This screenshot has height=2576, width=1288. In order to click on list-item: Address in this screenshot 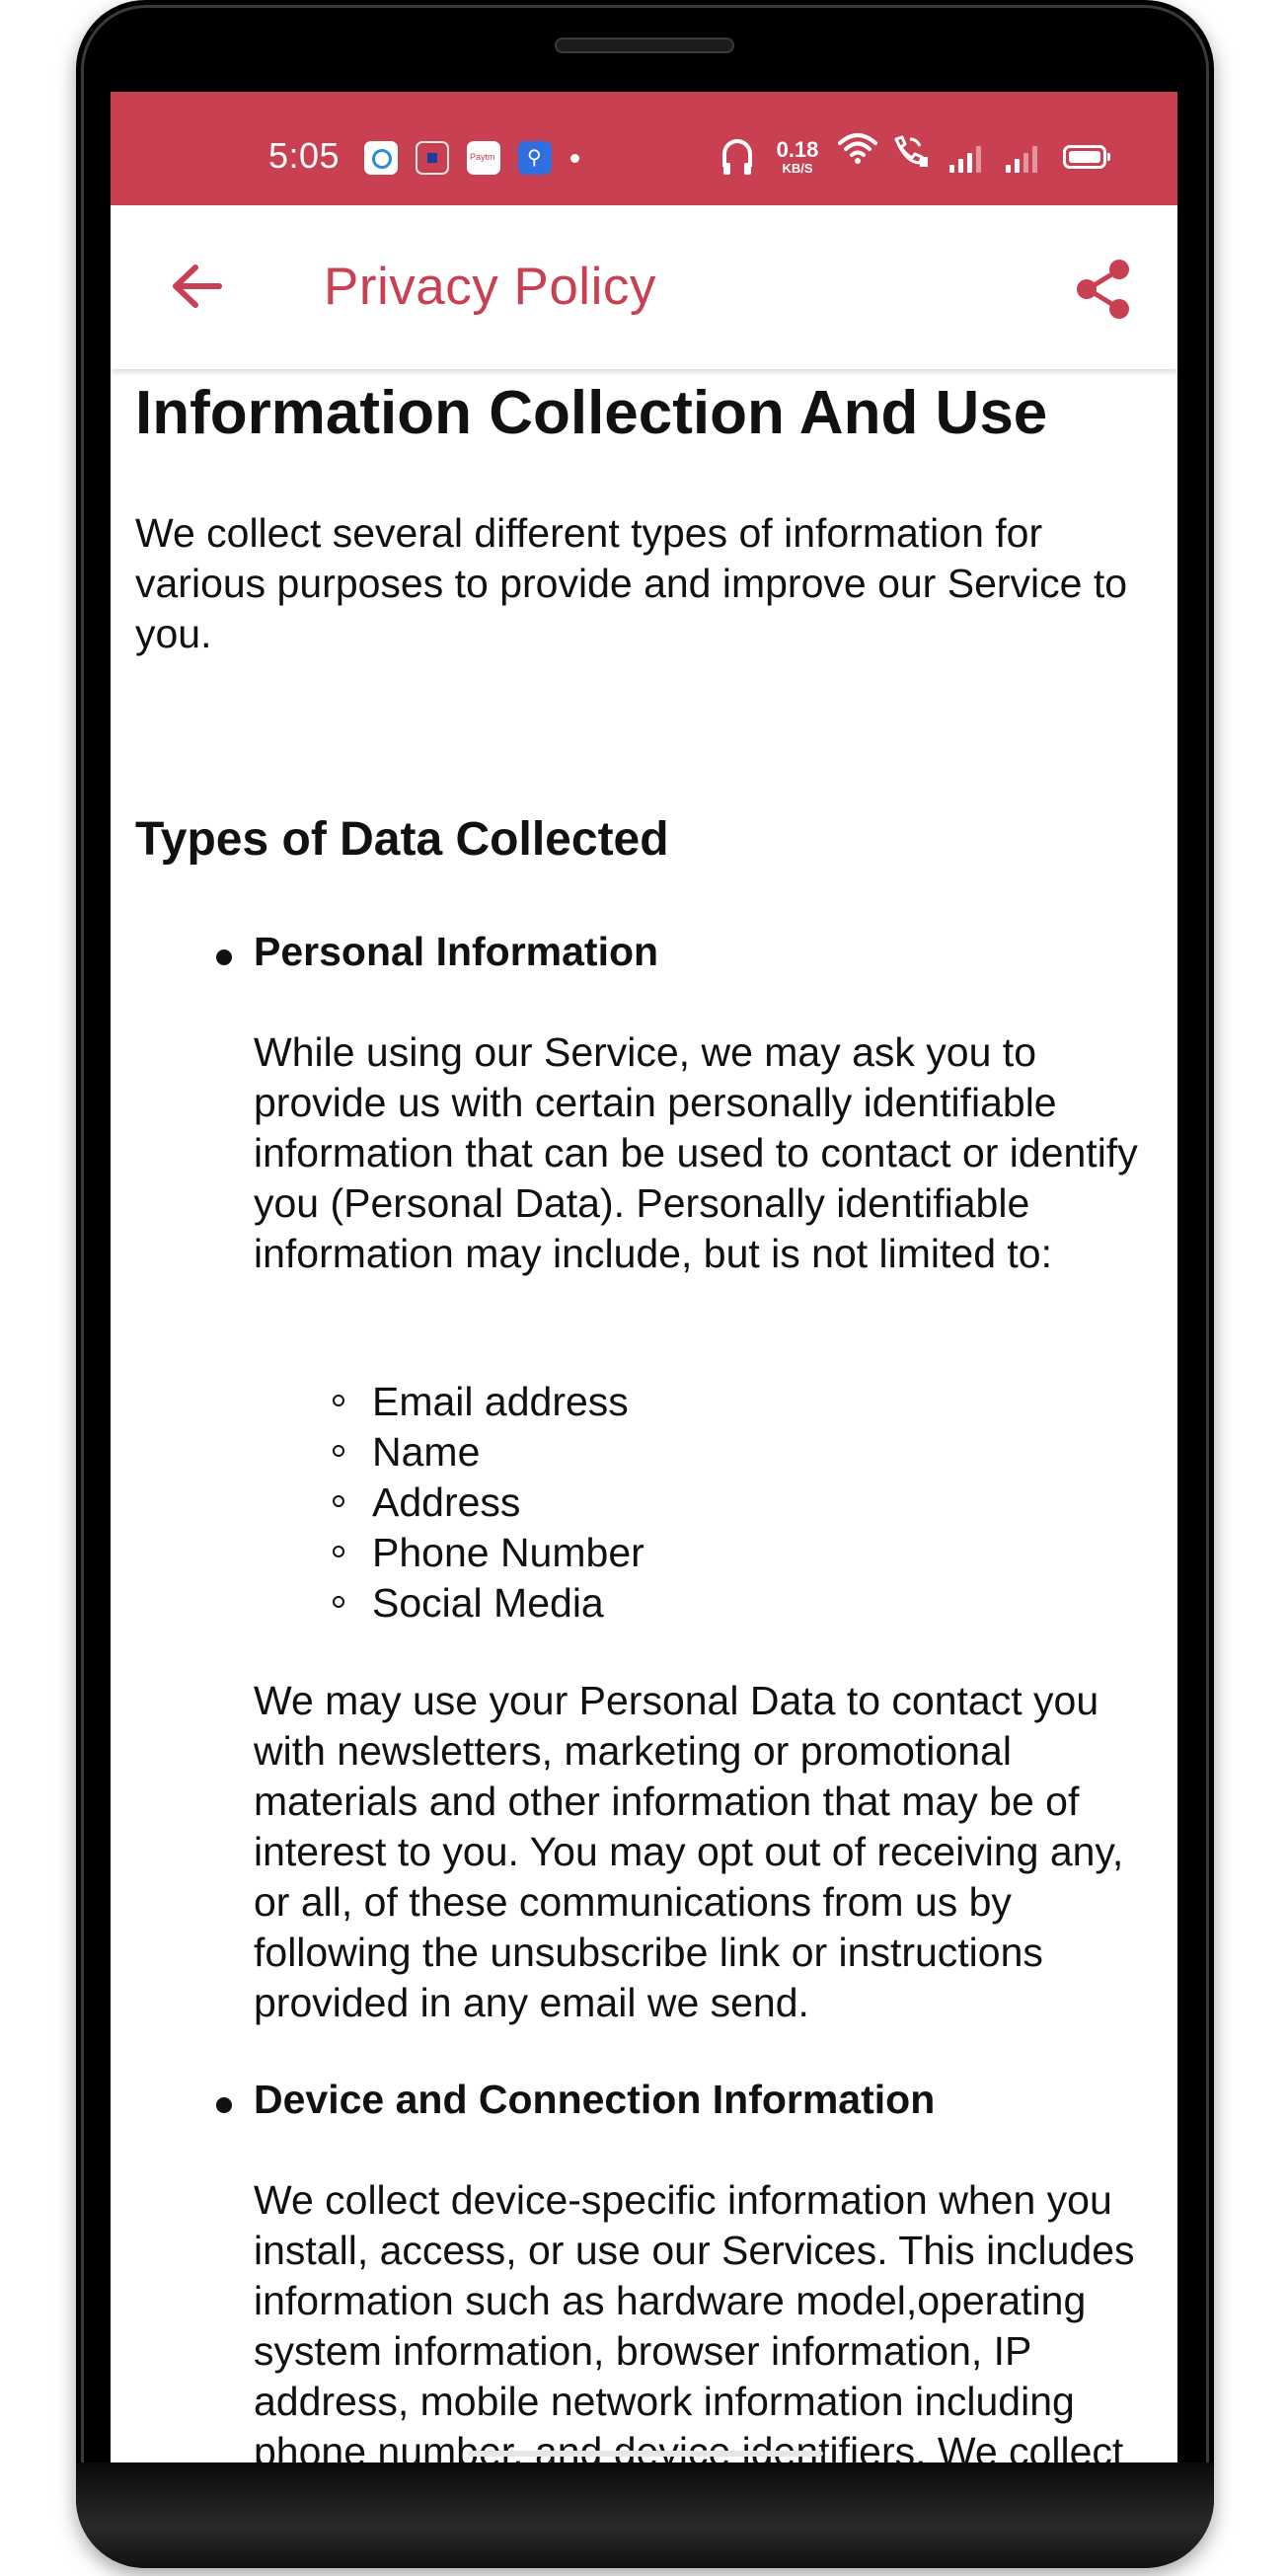, I will do `click(489, 1503)`.